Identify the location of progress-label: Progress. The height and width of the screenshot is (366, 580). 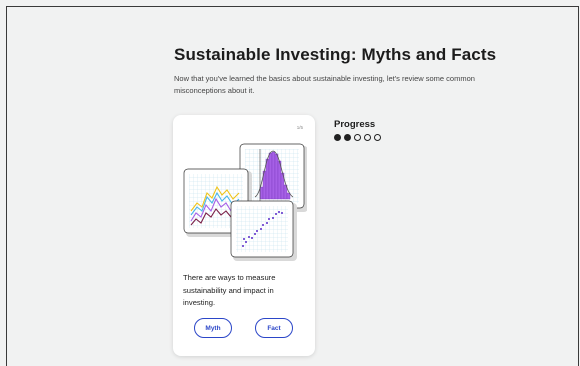
(355, 124).